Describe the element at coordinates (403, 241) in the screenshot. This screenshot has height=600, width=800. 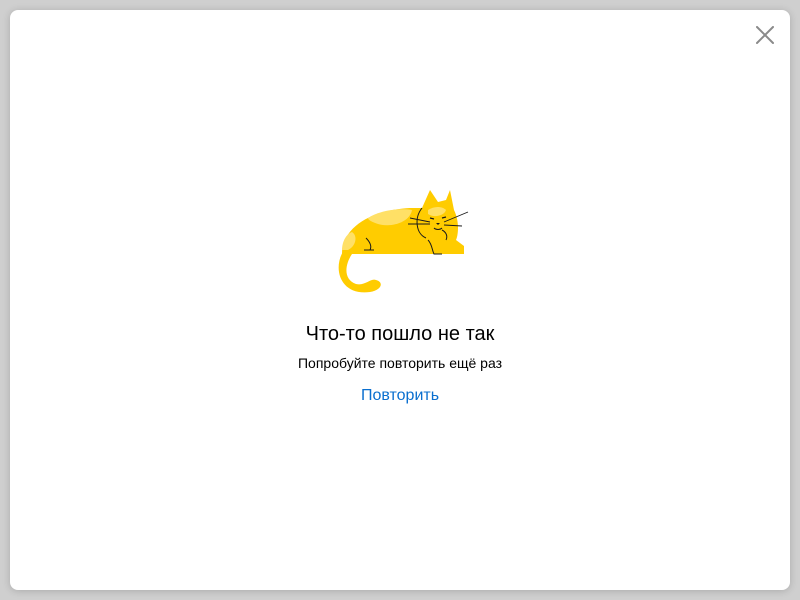
I see `cat-illustration` at that location.